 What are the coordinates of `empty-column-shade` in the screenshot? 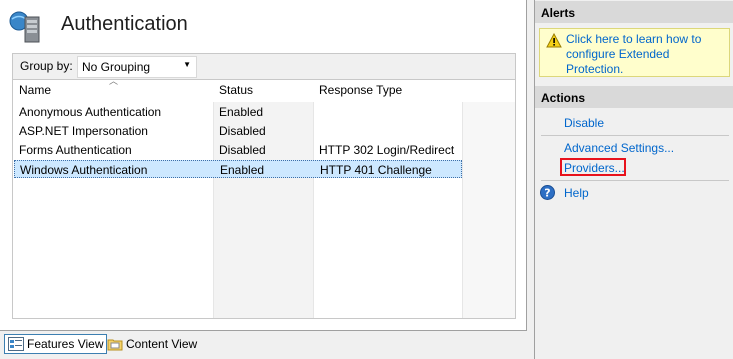 It's located at (489, 199).